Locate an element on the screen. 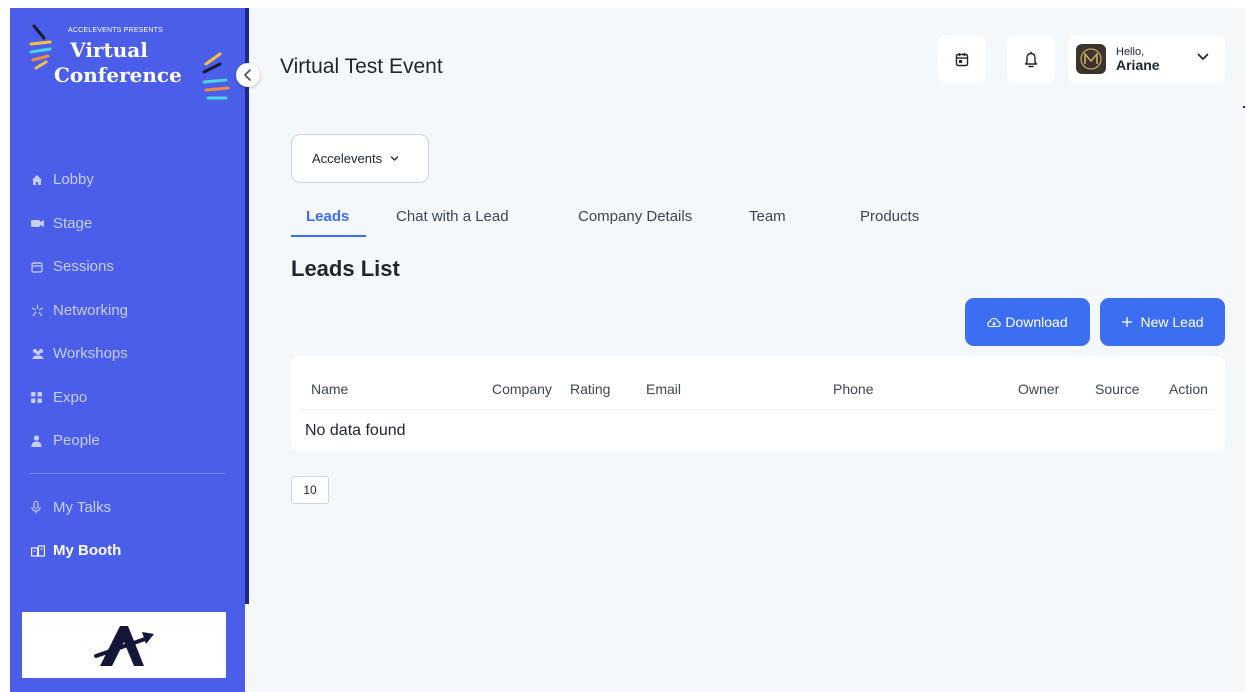 This screenshot has height=692, width=1253. download-button: Download is located at coordinates (1027, 322).